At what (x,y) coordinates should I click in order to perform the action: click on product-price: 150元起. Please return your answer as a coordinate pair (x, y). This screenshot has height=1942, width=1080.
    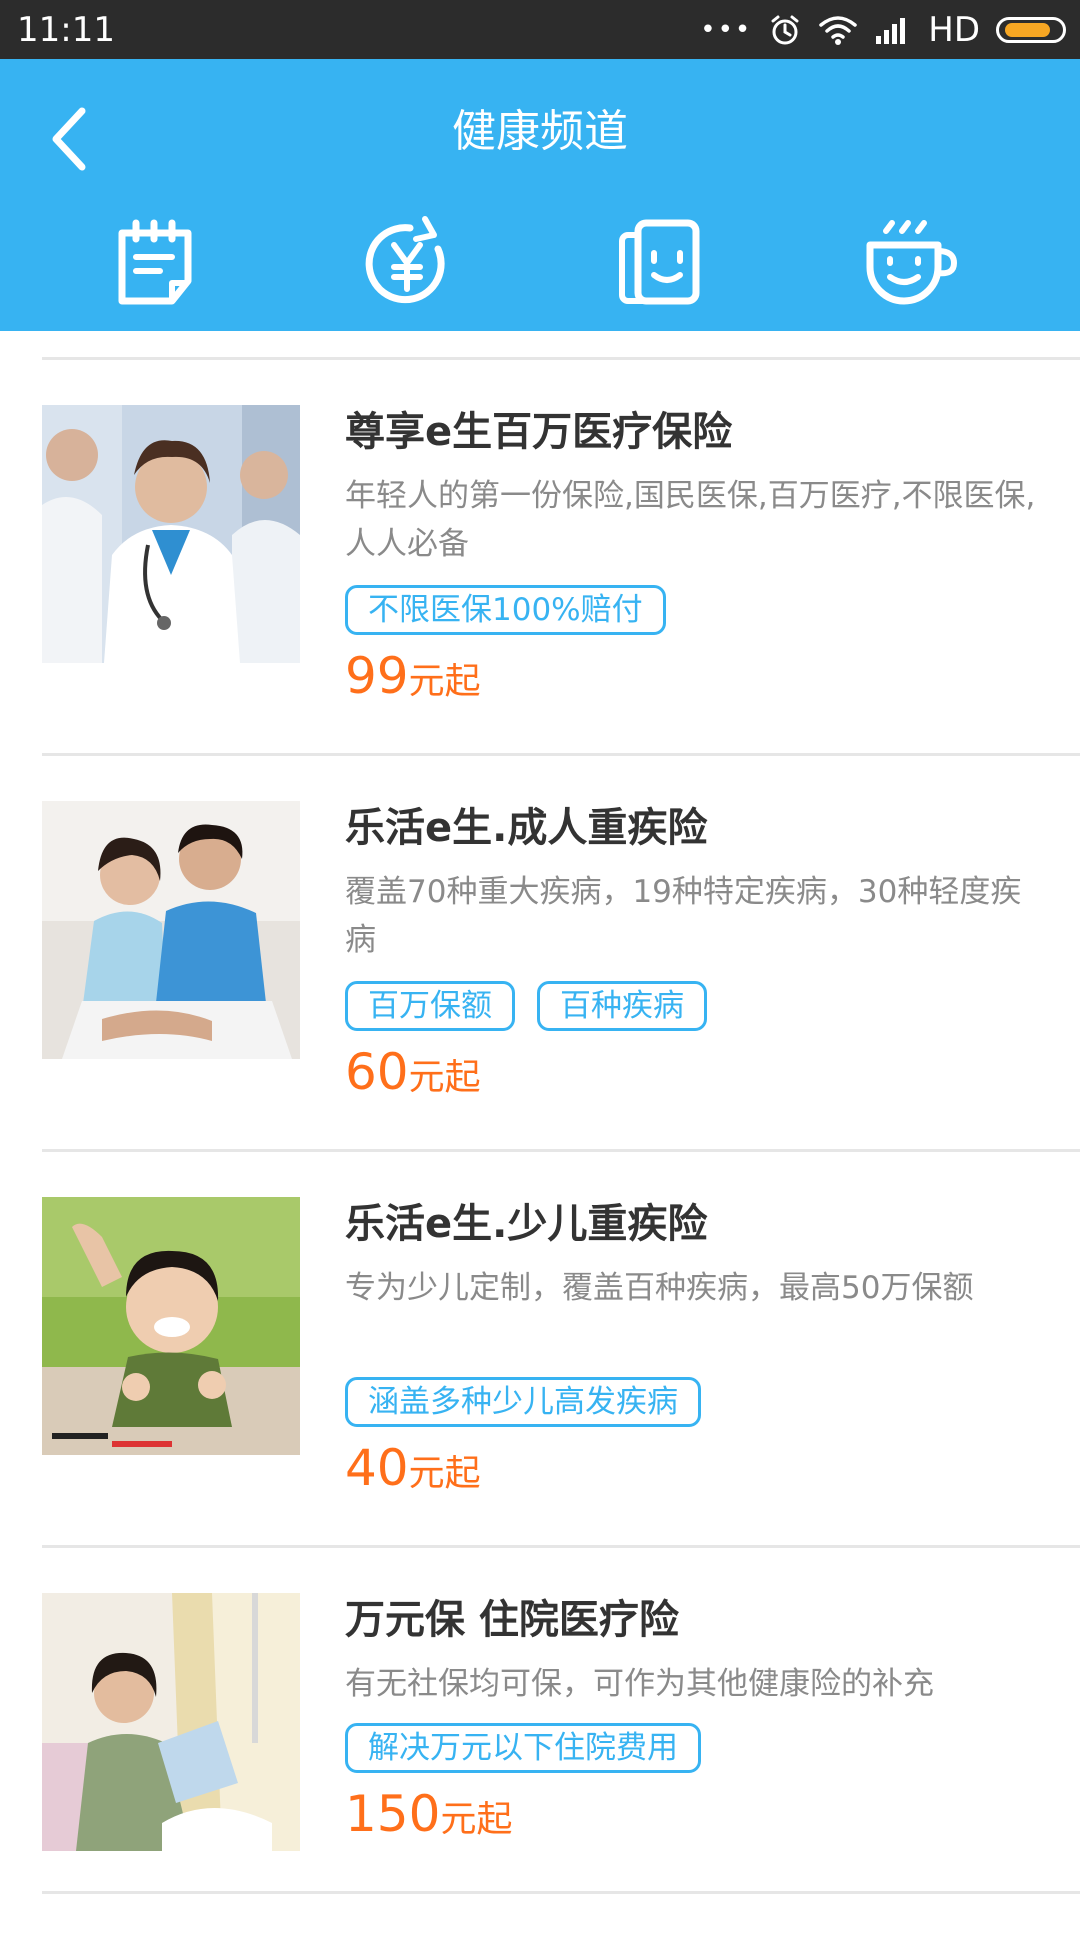
    Looking at the image, I should click on (428, 1814).